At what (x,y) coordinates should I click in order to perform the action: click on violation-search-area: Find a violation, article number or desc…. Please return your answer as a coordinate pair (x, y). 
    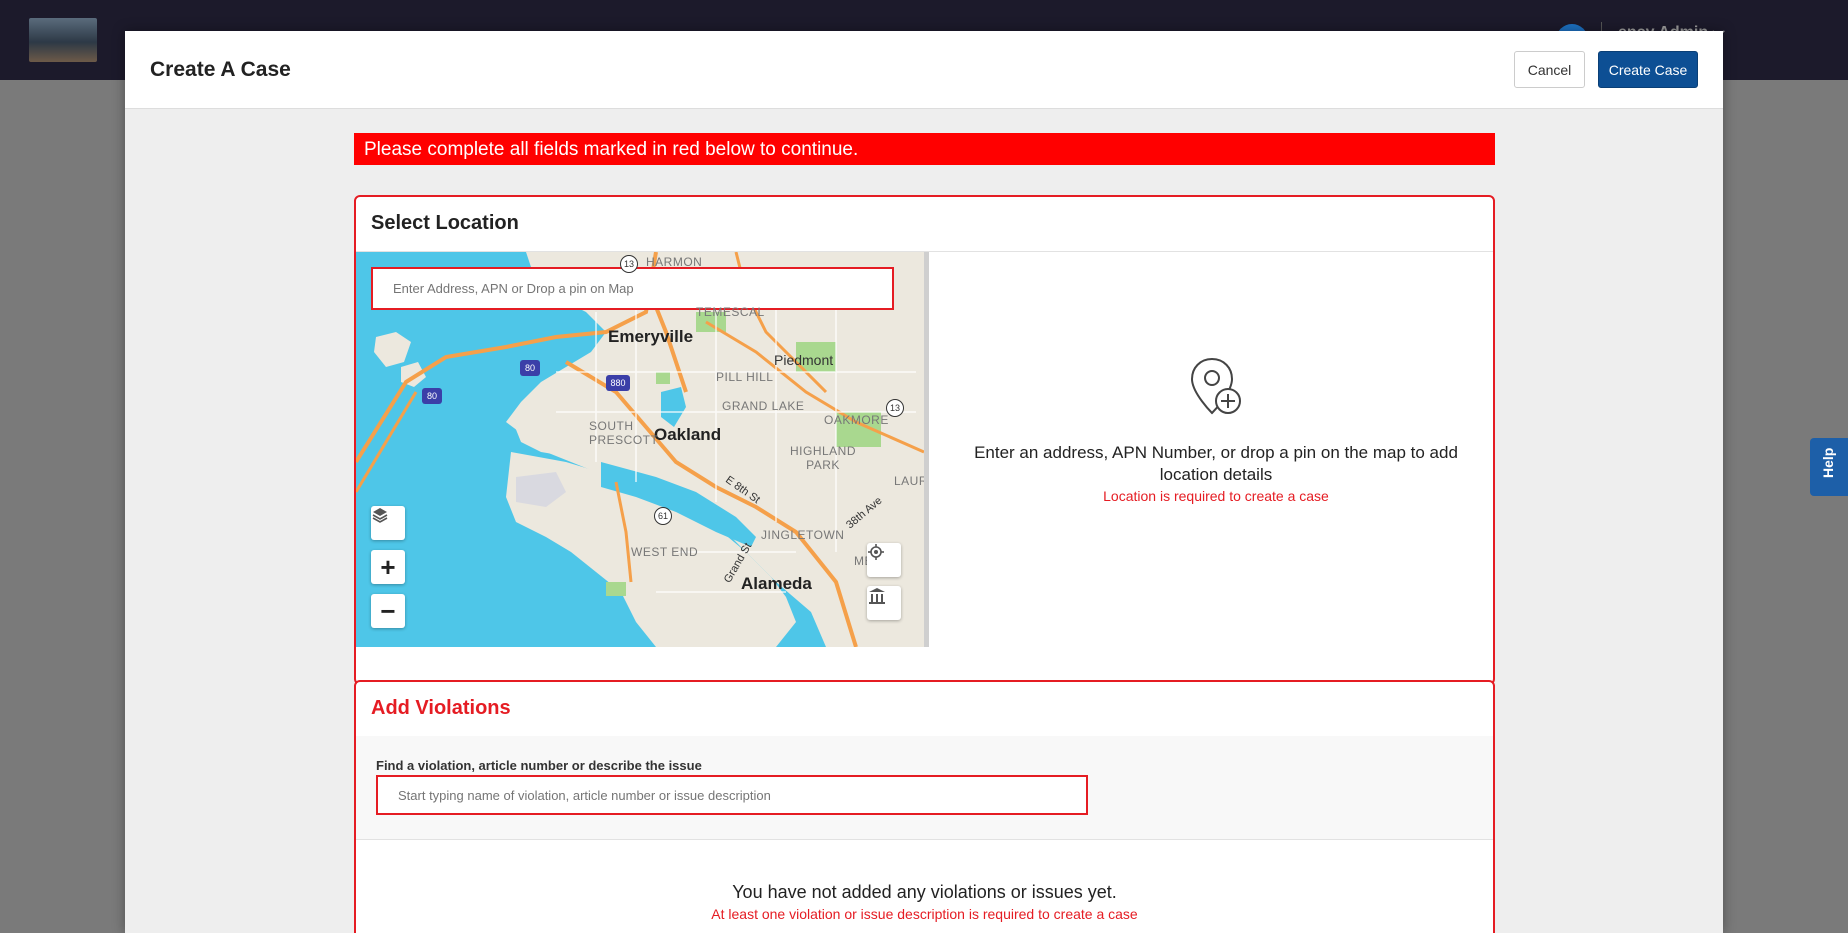
    Looking at the image, I should click on (924, 788).